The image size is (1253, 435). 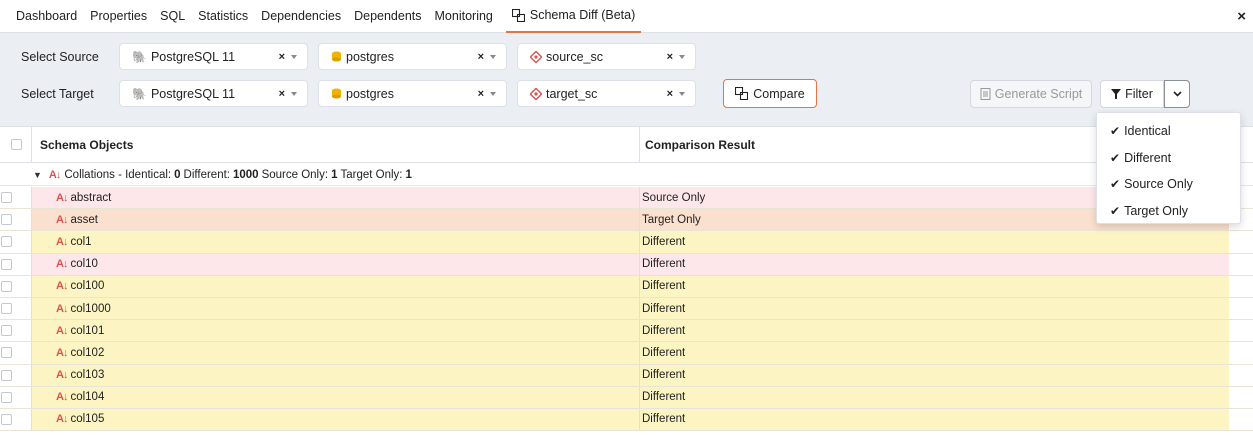 I want to click on generate-script-button: Generate Script, so click(x=1031, y=94).